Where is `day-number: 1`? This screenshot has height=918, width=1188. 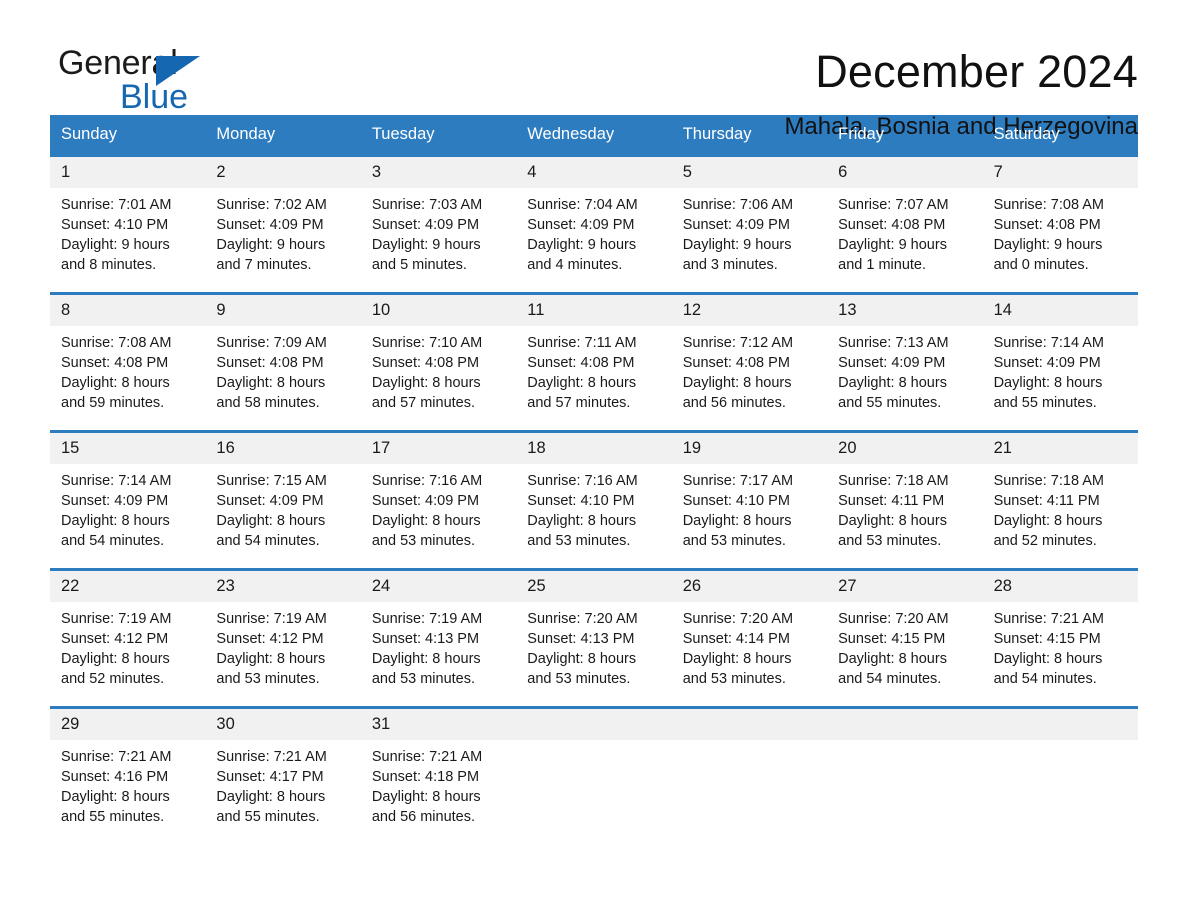
day-number: 1 is located at coordinates (127, 172).